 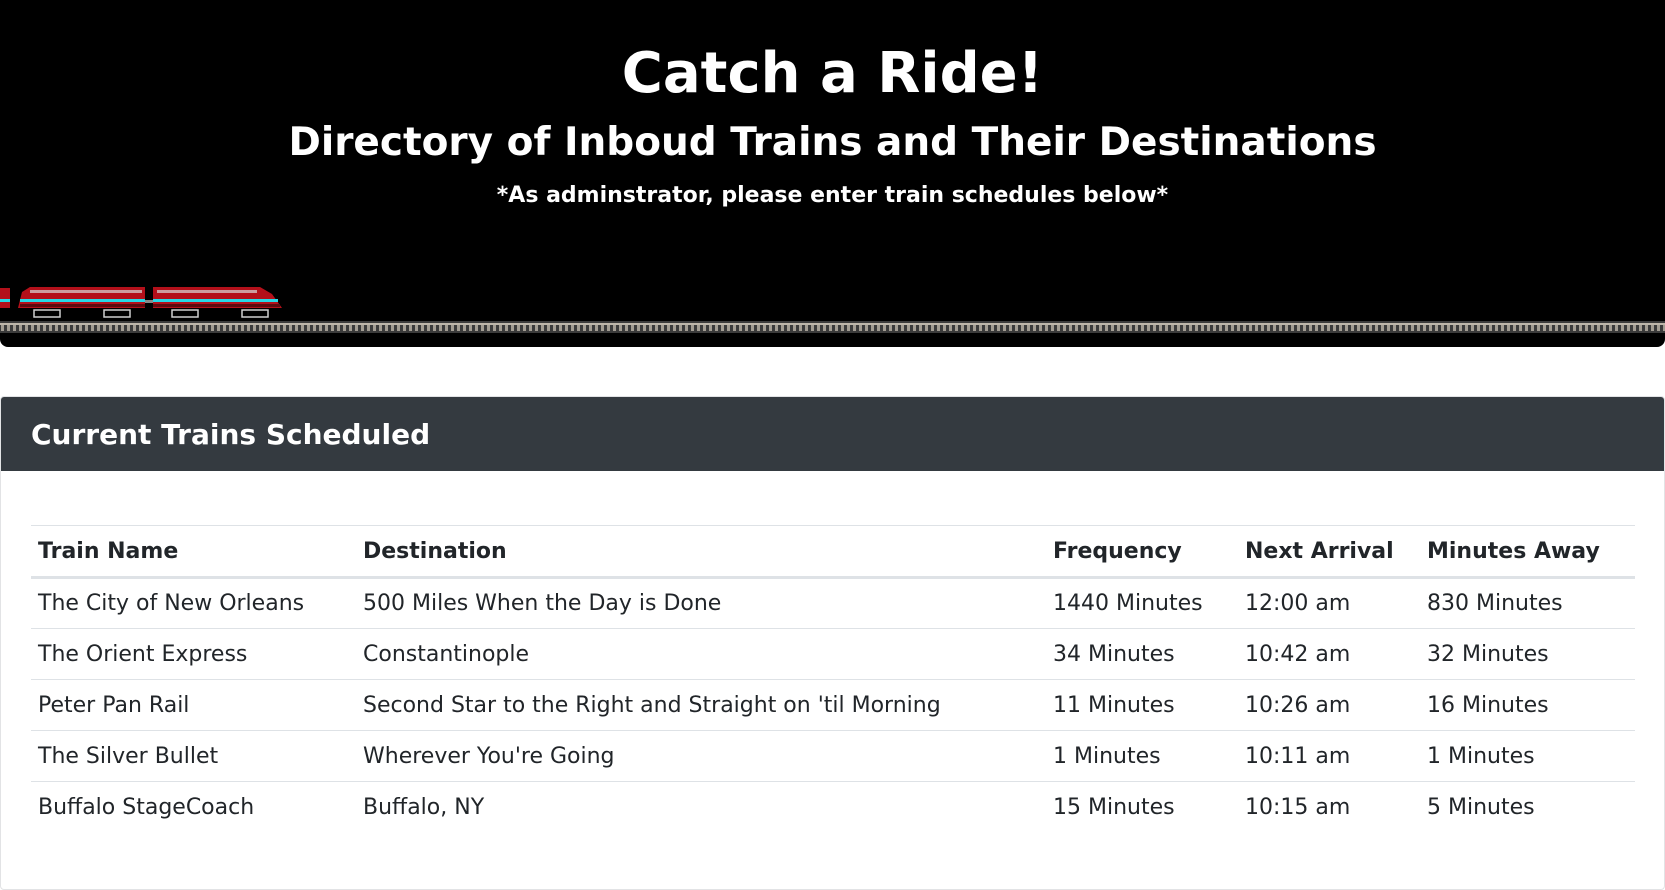 What do you see at coordinates (832, 73) in the screenshot?
I see `page-title: Catch a Ride!` at bounding box center [832, 73].